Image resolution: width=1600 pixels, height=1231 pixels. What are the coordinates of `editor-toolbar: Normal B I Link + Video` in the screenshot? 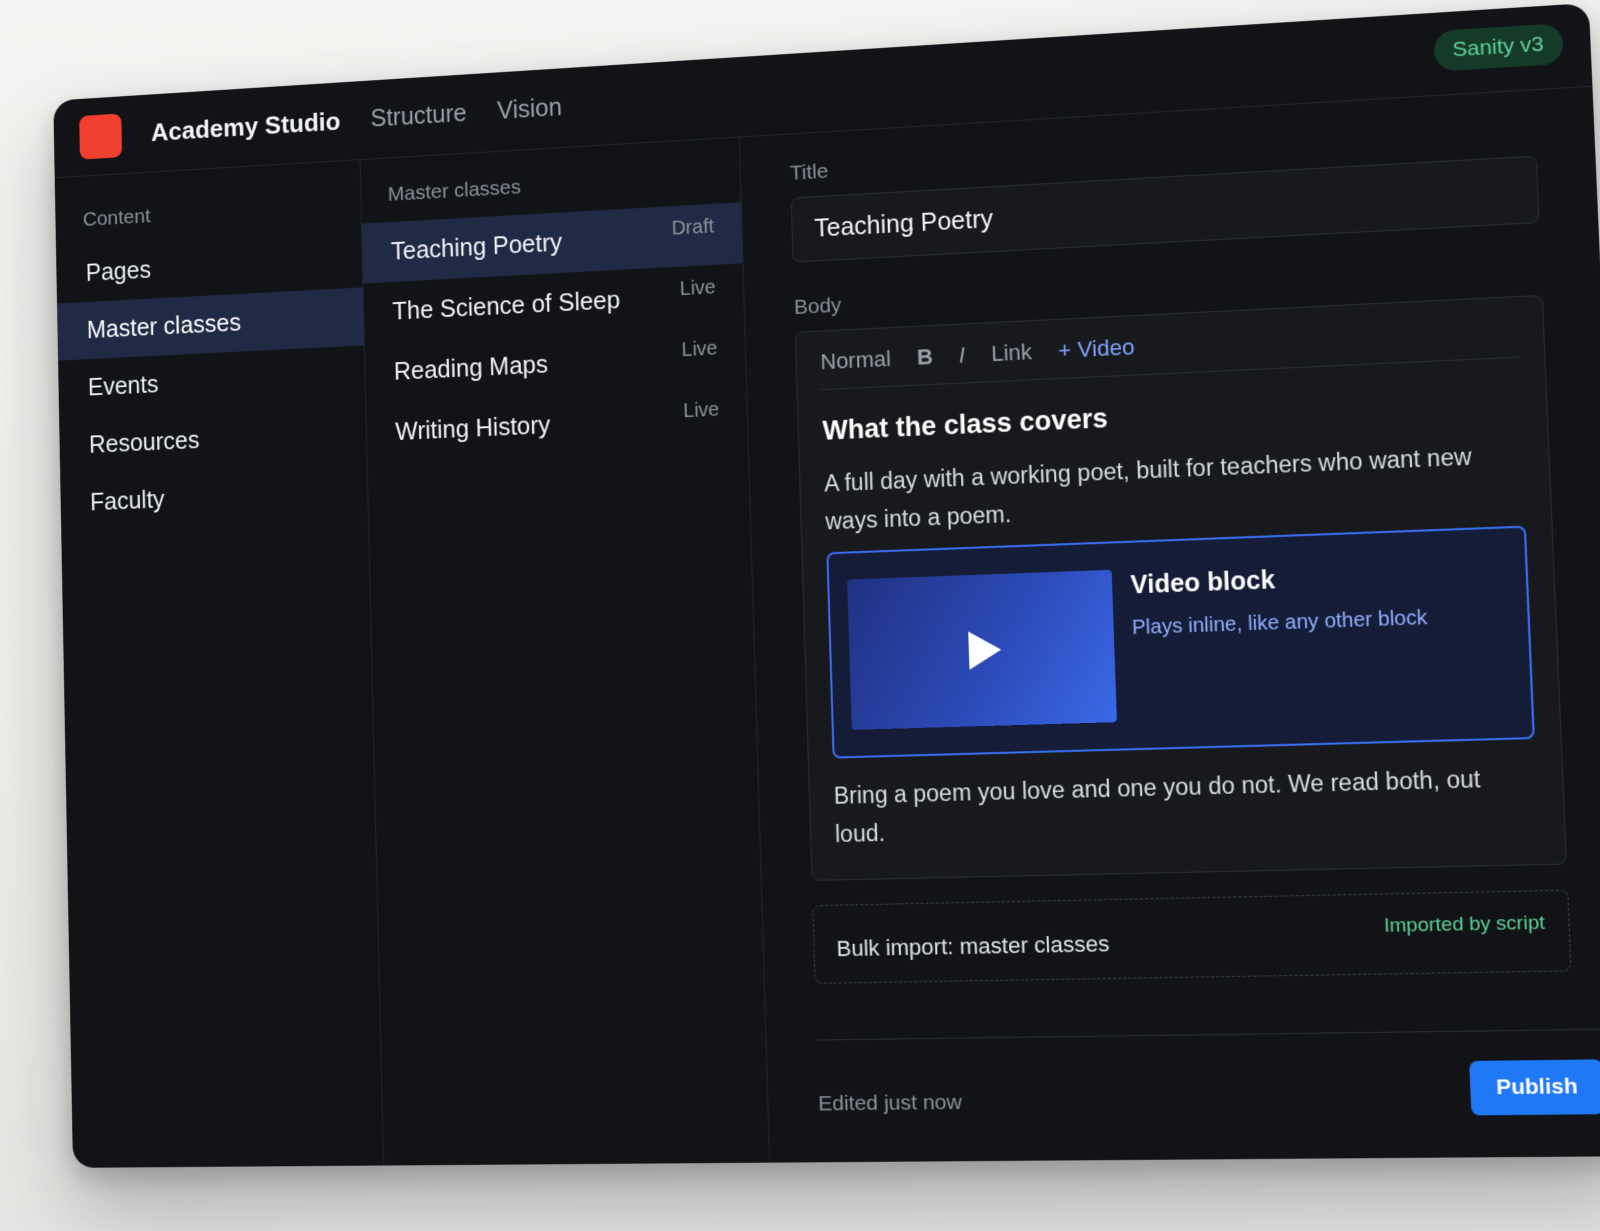 It's located at (1169, 353).